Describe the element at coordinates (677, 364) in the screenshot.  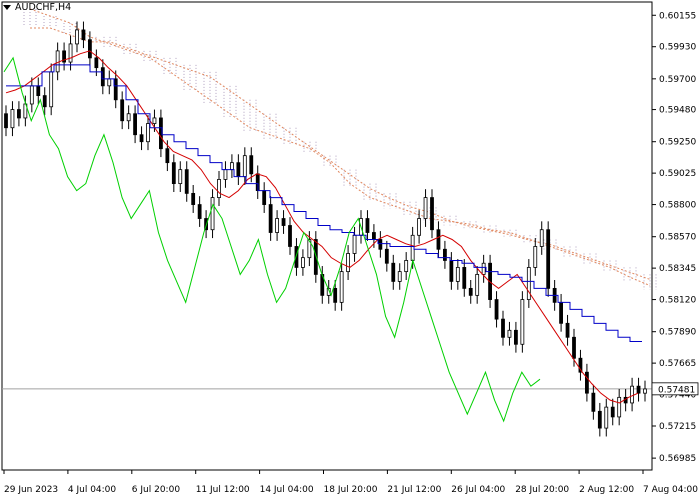
I see `y-tick-label: 0.57665` at that location.